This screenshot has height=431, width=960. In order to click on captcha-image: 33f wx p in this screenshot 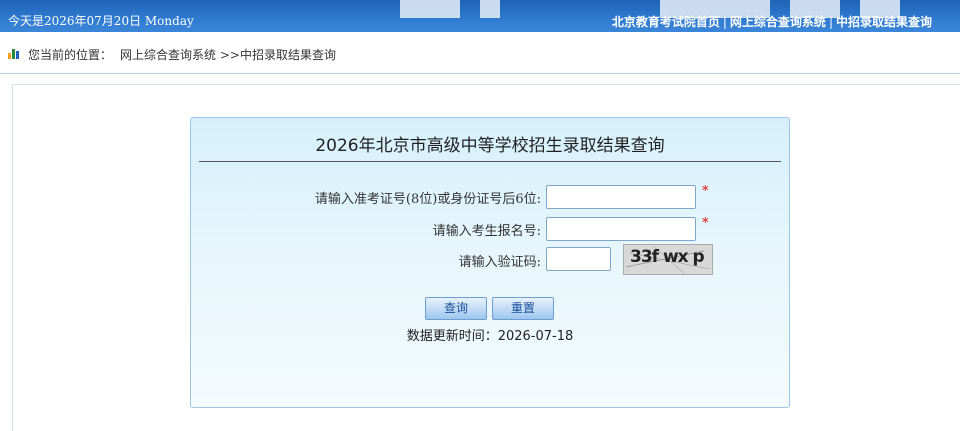, I will do `click(668, 259)`.